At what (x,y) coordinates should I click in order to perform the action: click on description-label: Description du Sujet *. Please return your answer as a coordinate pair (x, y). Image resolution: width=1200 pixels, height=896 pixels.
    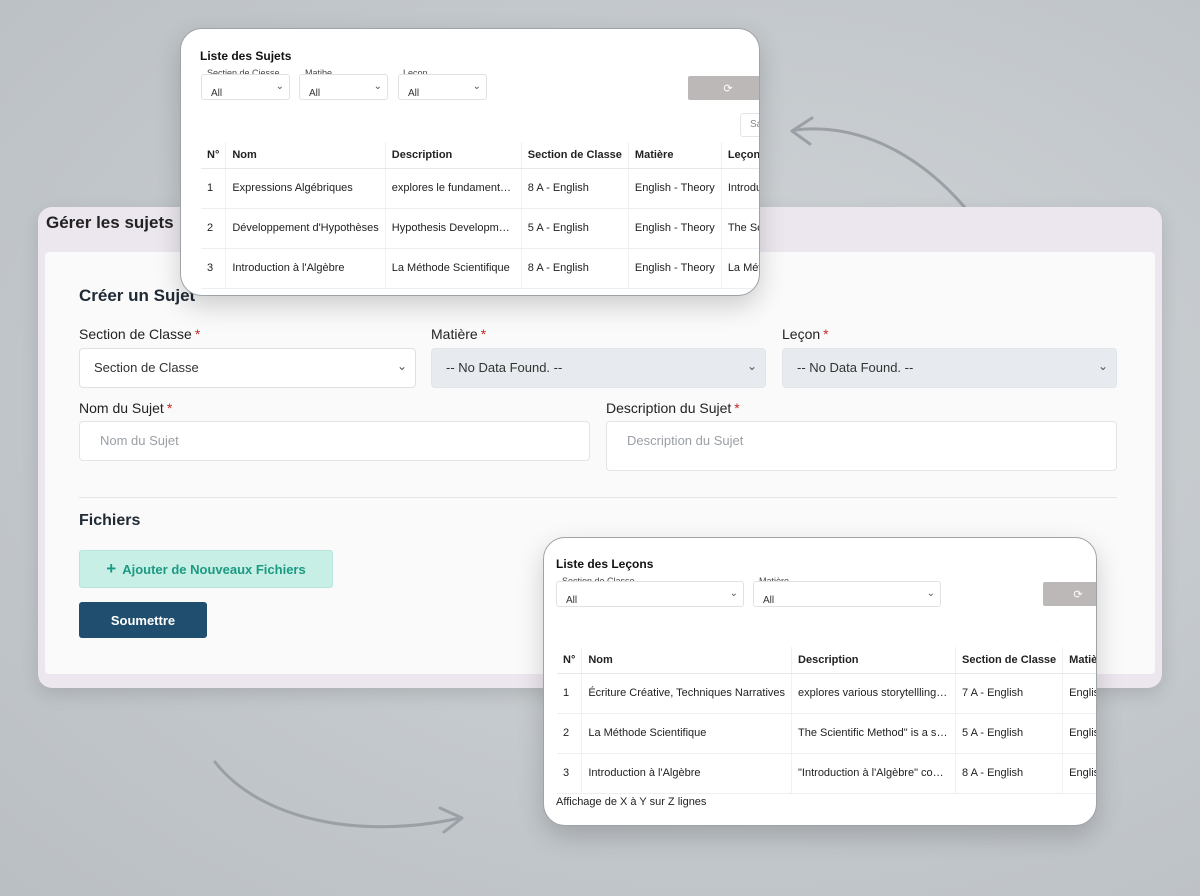
    Looking at the image, I should click on (673, 408).